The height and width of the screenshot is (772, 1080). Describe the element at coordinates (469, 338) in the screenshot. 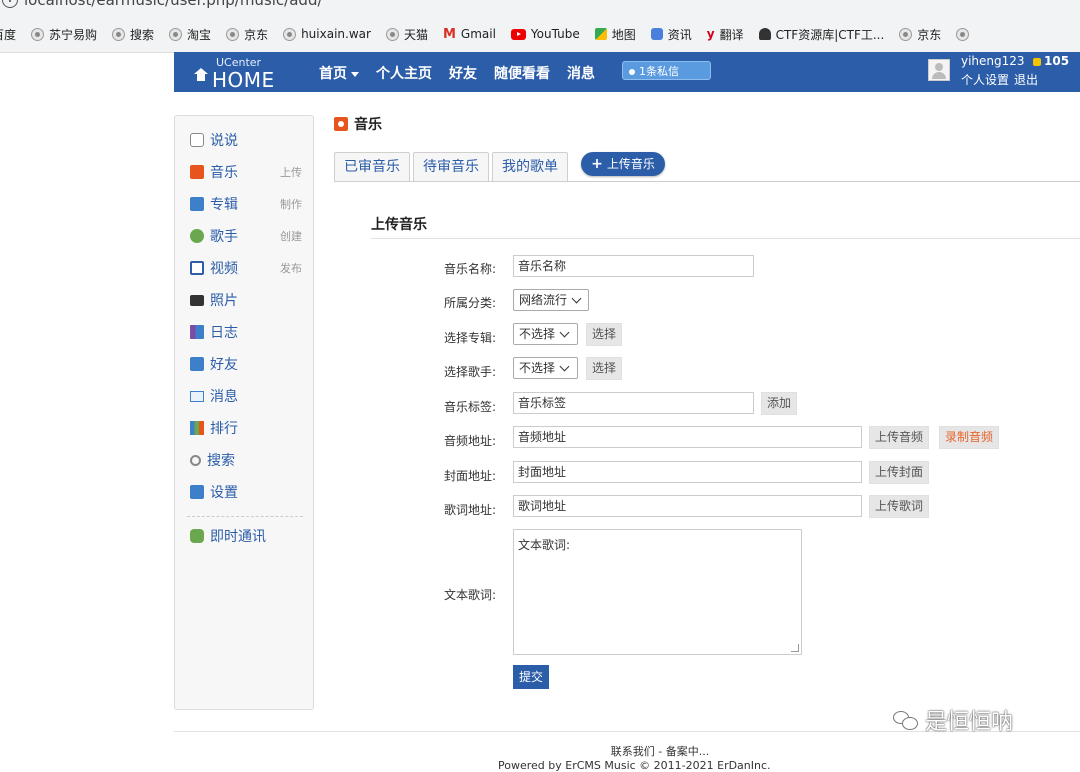

I see `album-label: 选择专辑:` at that location.